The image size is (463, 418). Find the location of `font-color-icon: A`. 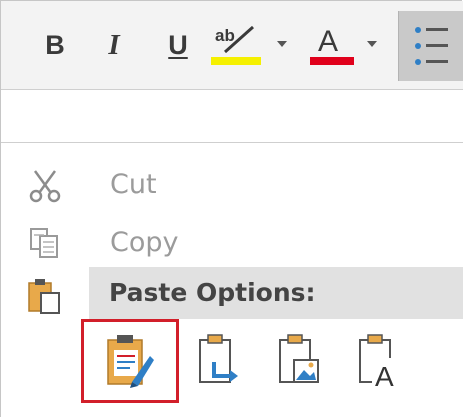

font-color-icon: A is located at coordinates (332, 45).